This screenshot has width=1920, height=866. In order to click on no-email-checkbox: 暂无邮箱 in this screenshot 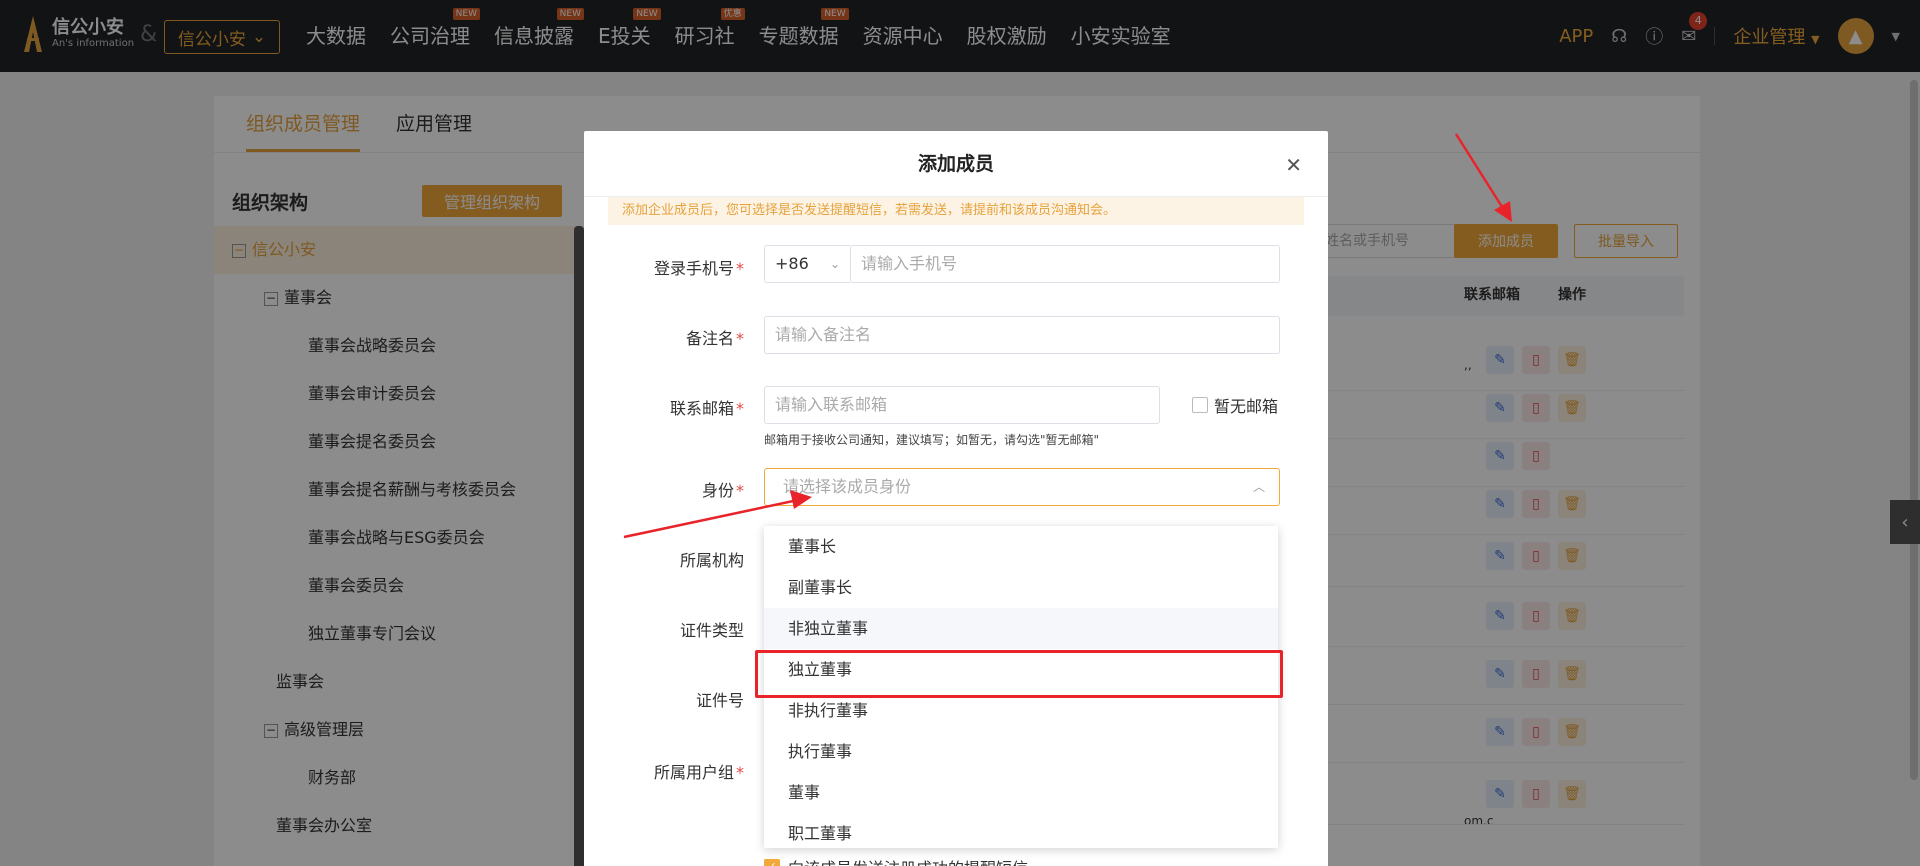, I will do `click(1235, 405)`.